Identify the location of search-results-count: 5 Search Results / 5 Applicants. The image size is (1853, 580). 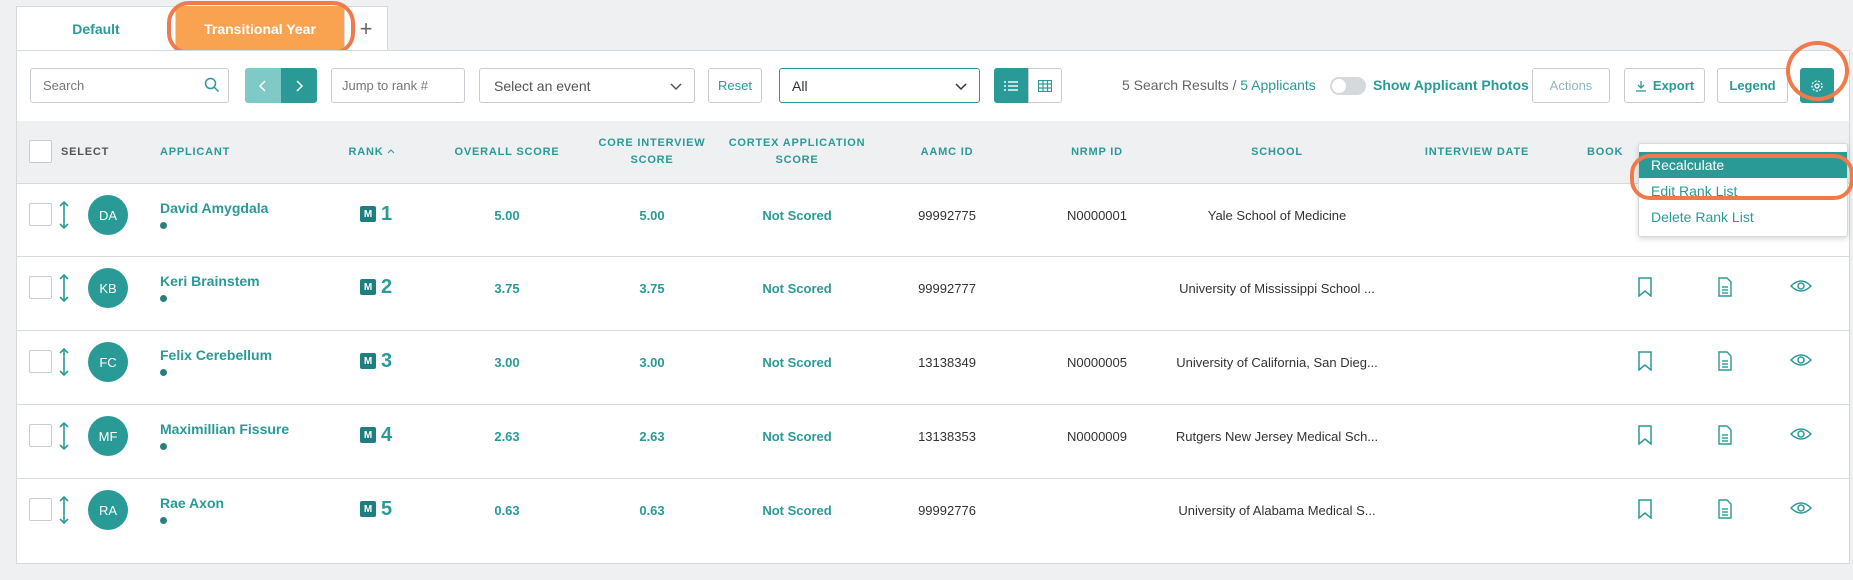
(1219, 85).